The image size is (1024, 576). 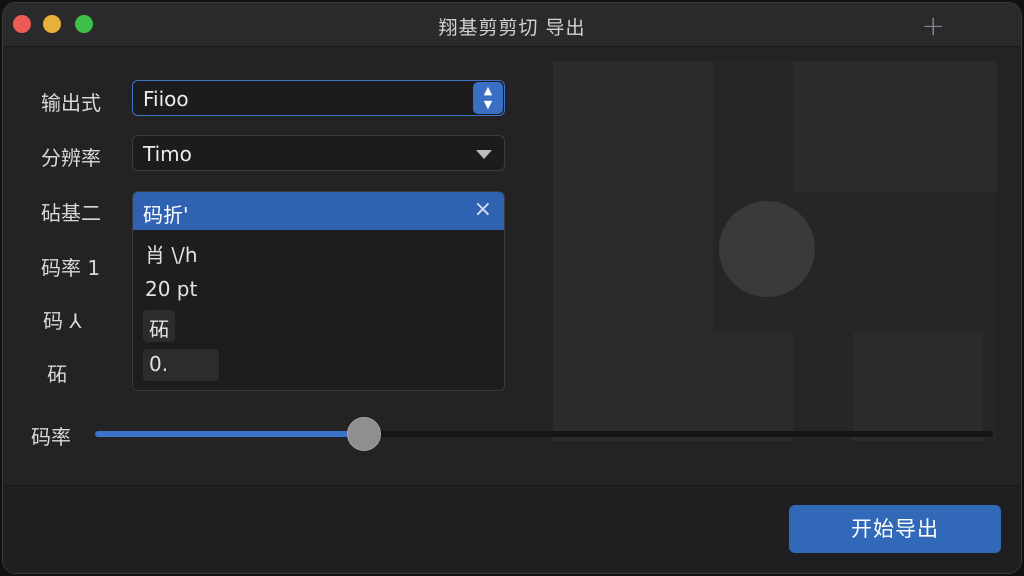 What do you see at coordinates (488, 98) in the screenshot?
I see `updown-stepper-icon: ▲ ▼` at bounding box center [488, 98].